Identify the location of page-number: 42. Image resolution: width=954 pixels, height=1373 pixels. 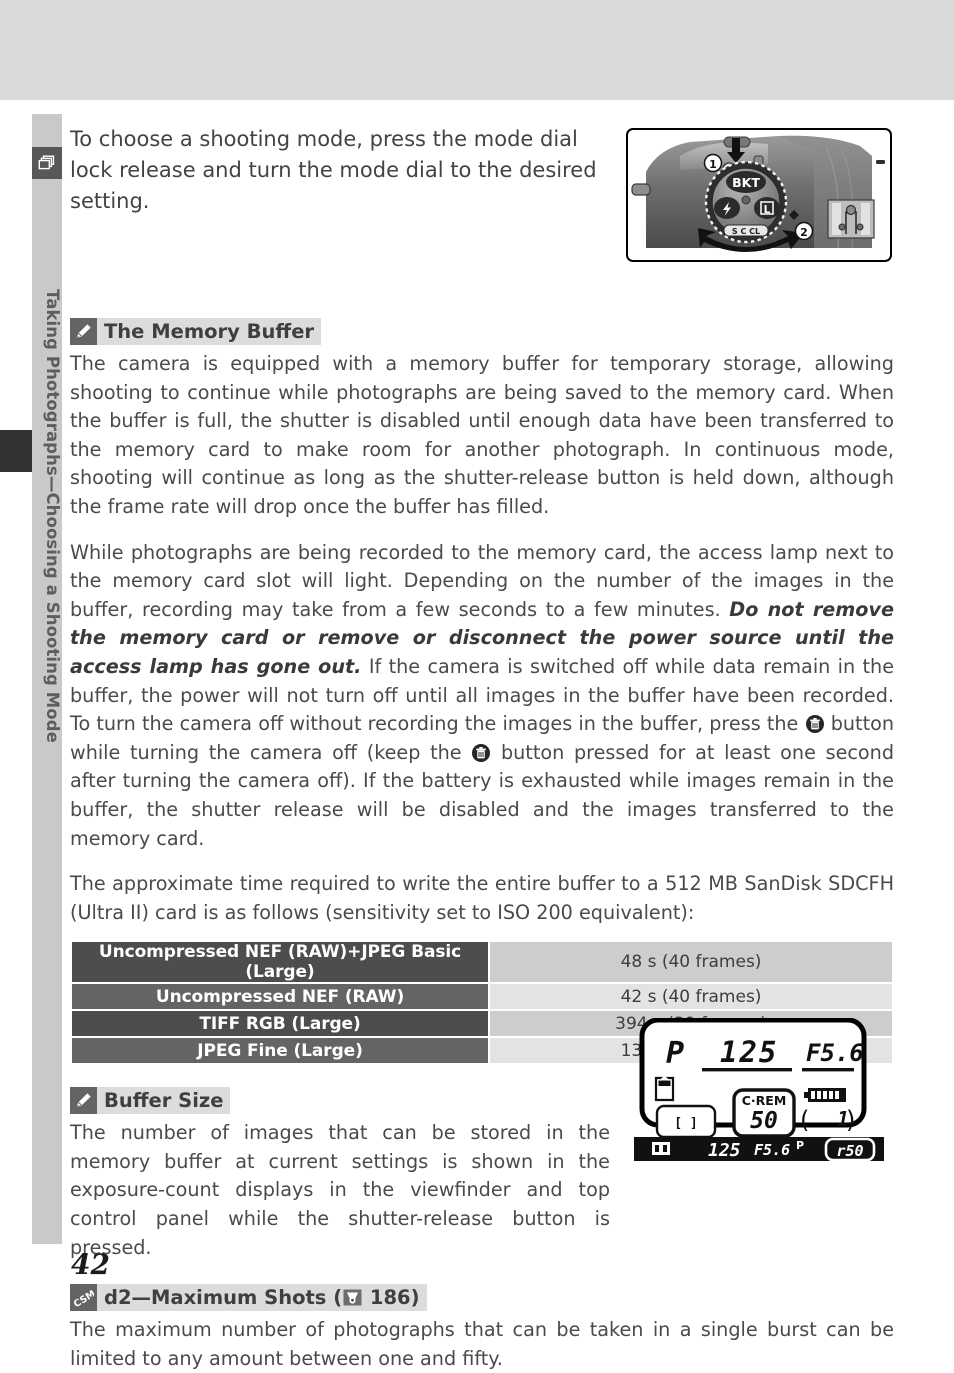
(90, 1264).